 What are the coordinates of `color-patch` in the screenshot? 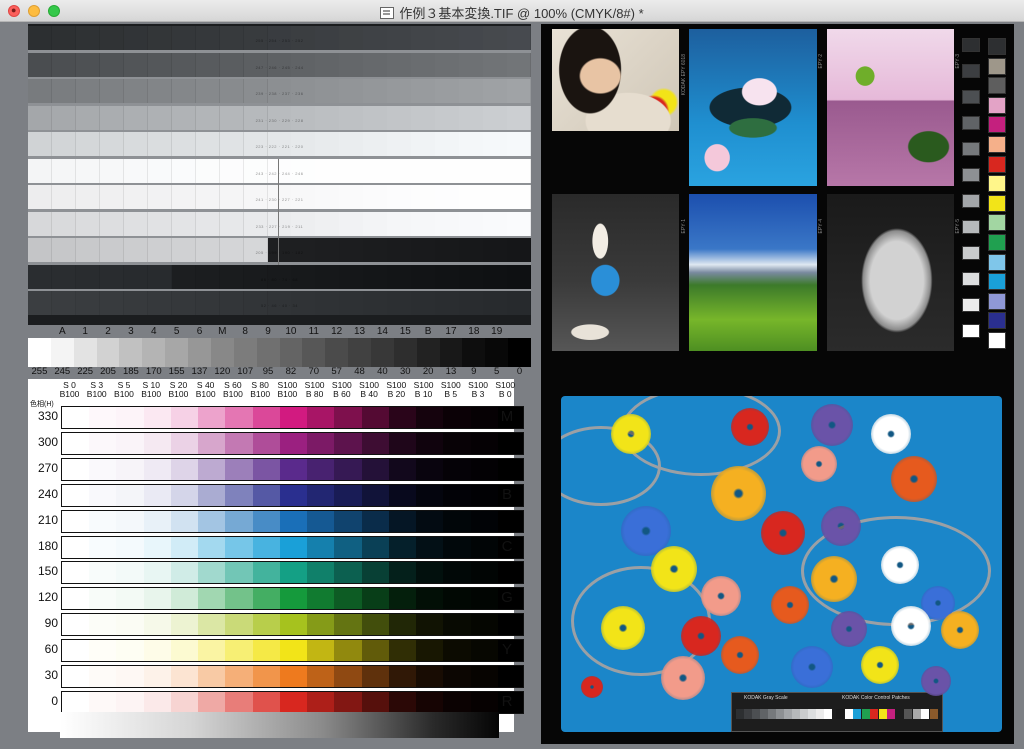 It's located at (874, 714).